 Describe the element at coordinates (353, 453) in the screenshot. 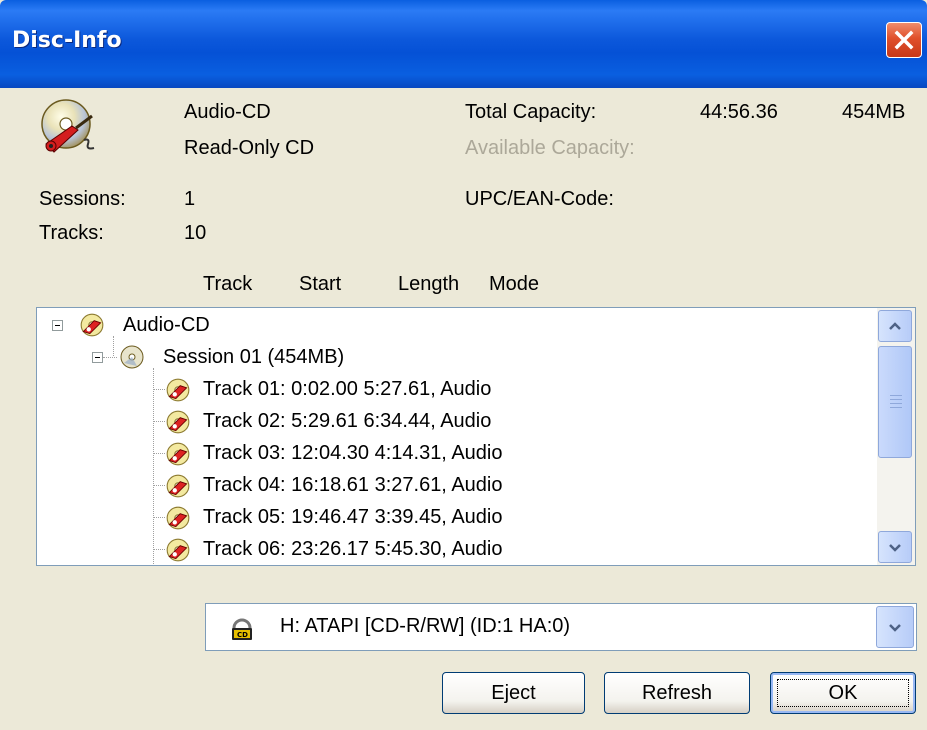

I see `track-label: Track 03: 12:04.30 4:14.31, Audio` at that location.